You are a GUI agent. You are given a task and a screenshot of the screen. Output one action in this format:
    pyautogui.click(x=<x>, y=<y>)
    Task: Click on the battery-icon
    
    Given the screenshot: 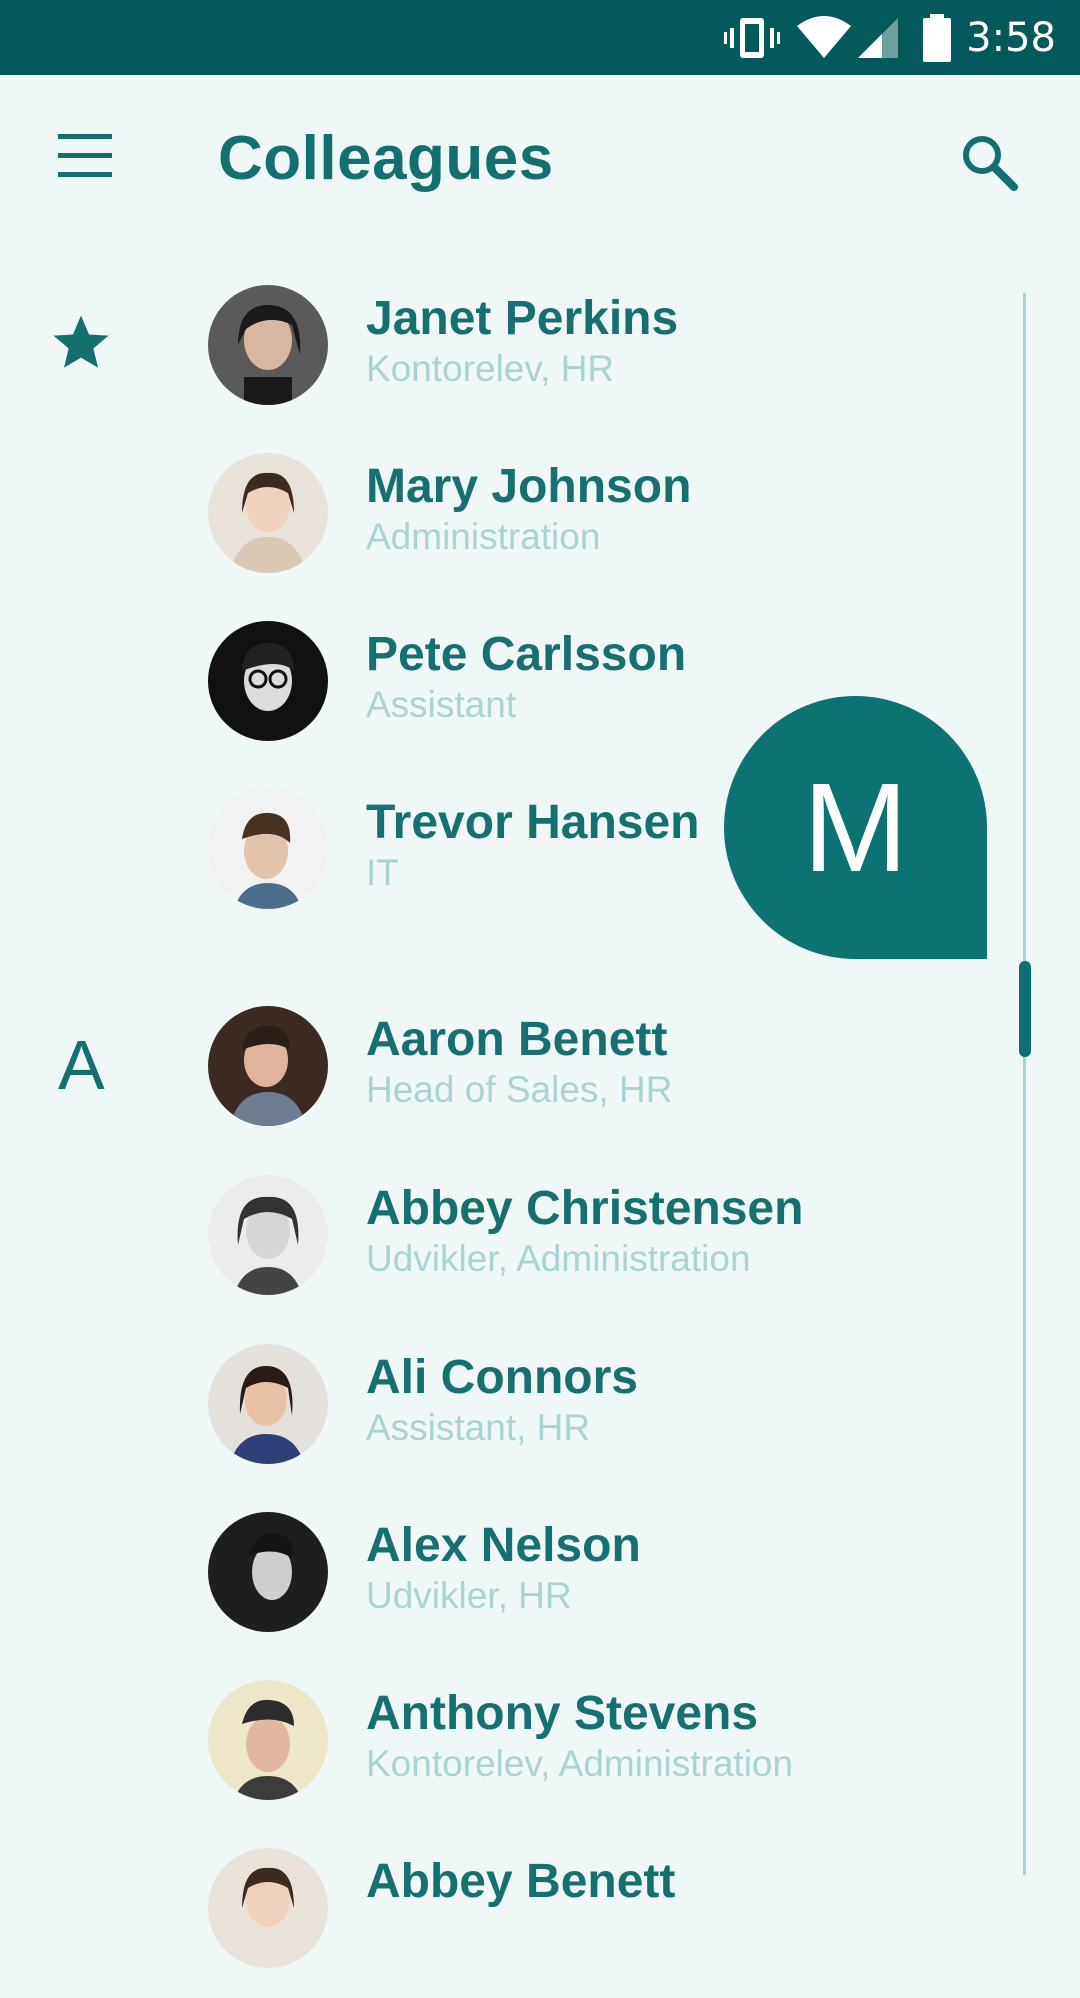 What is the action you would take?
    pyautogui.click(x=937, y=38)
    